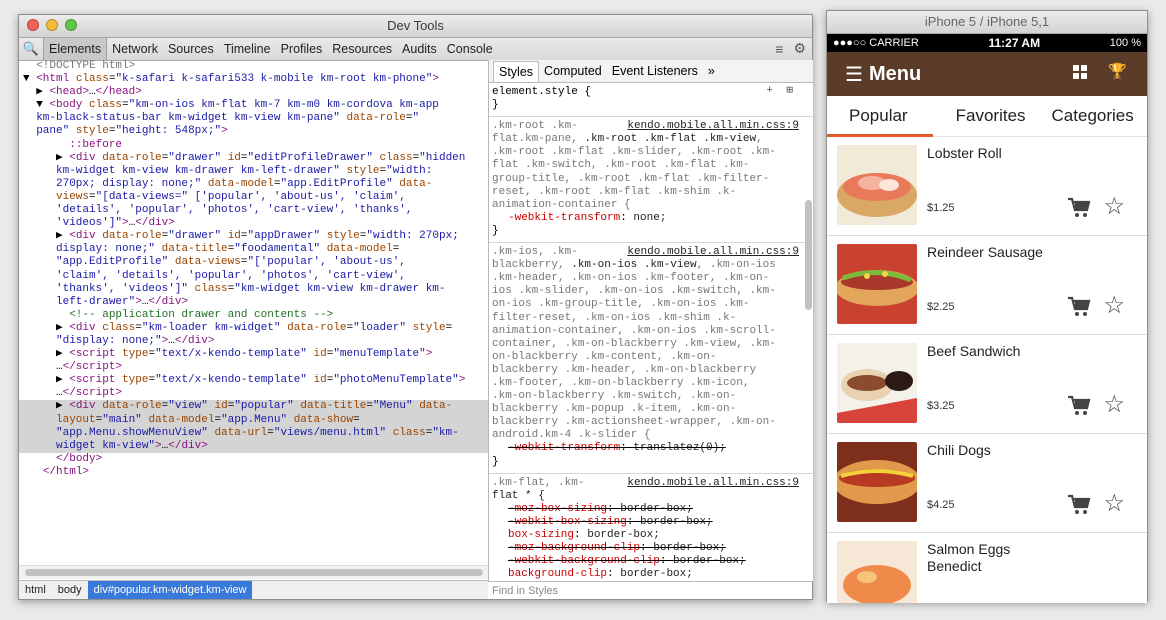 The image size is (1166, 620). Describe the element at coordinates (711, 71) in the screenshot. I see `more-tabs-chevron-icon: »` at that location.